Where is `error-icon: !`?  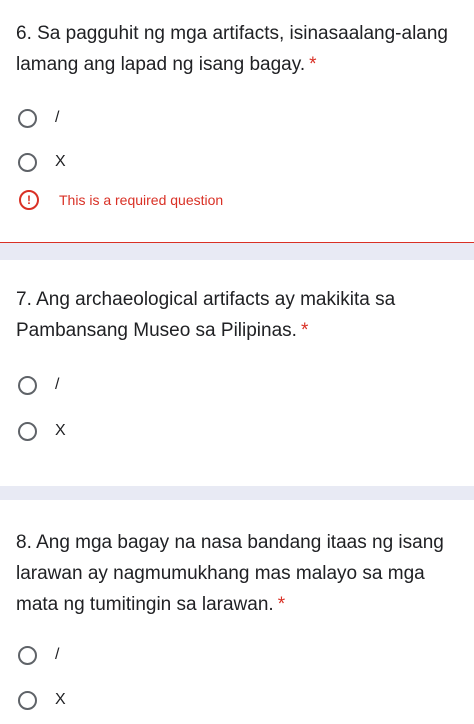 error-icon: ! is located at coordinates (29, 200).